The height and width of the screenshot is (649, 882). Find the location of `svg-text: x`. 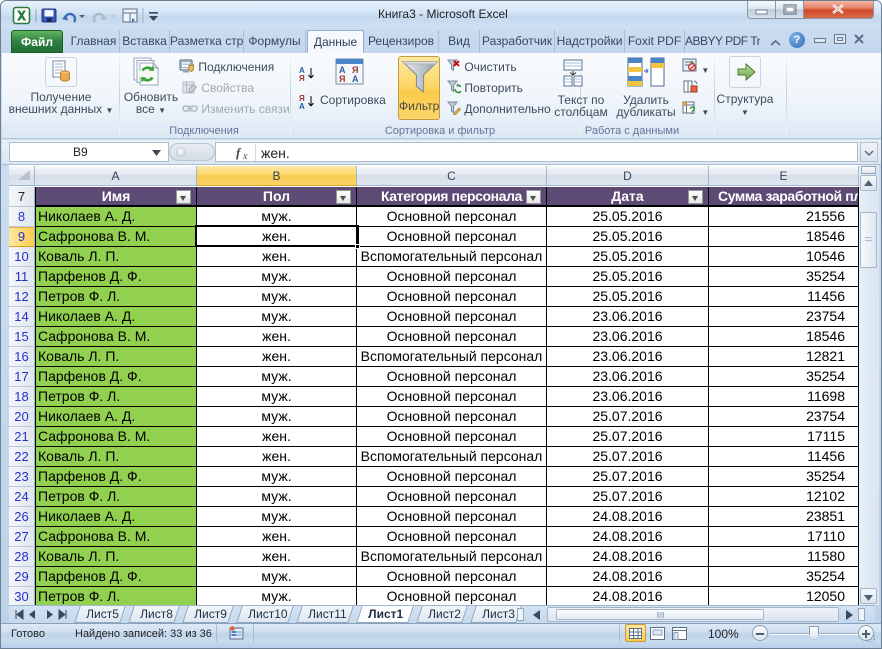

svg-text: x is located at coordinates (245, 155).